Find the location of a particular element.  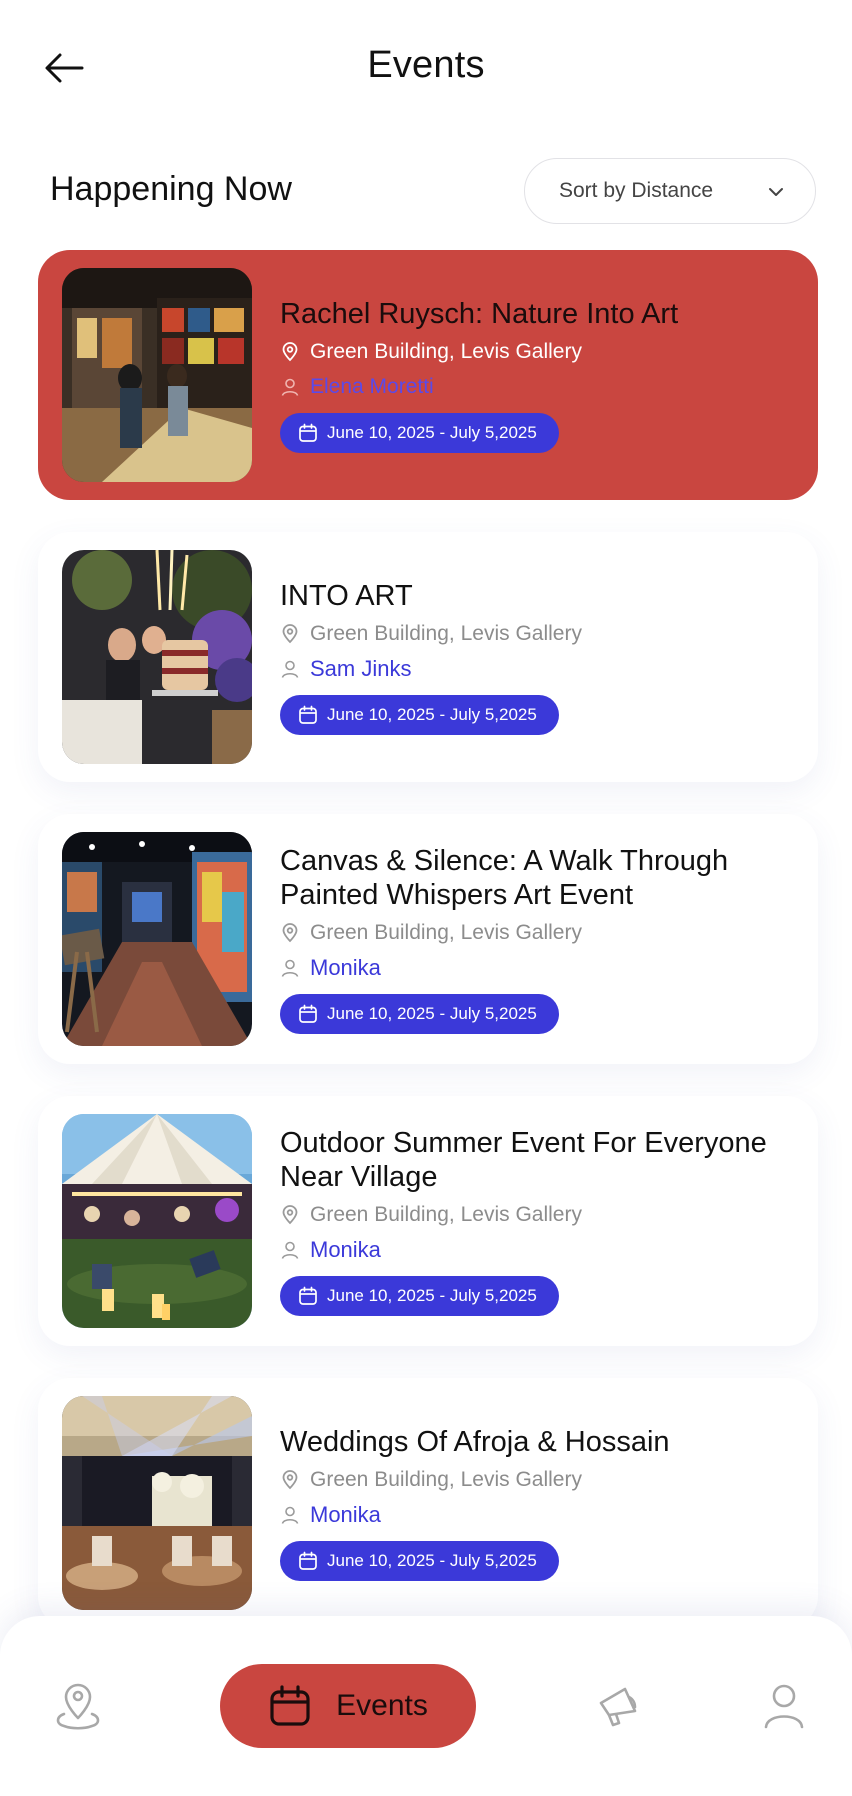

bottom-nav: Events is located at coordinates (426, 1706).